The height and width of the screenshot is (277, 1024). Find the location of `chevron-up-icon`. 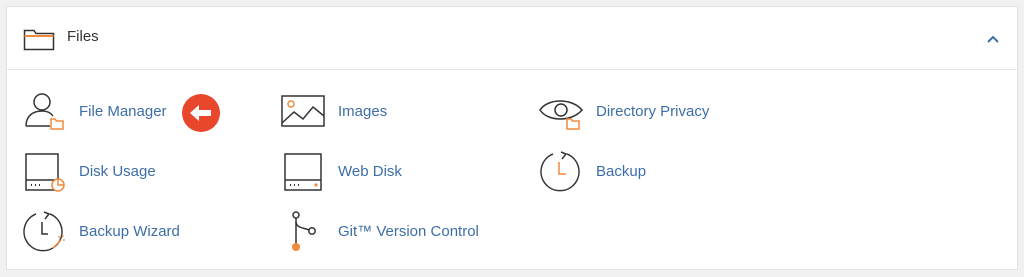

chevron-up-icon is located at coordinates (993, 39).